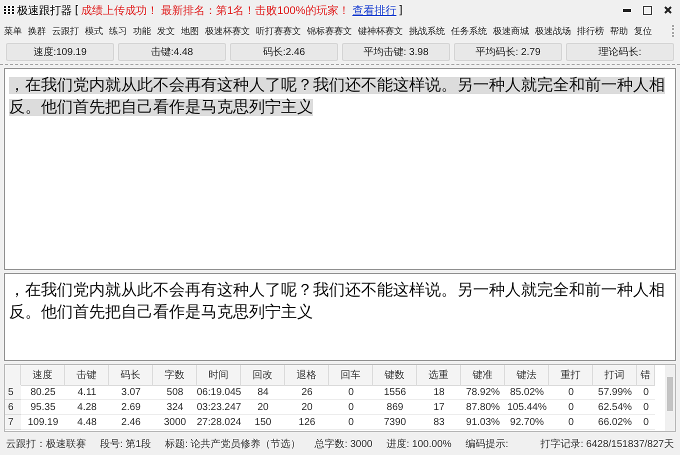  Describe the element at coordinates (646, 375) in the screenshot. I see `column-header: 错` at that location.